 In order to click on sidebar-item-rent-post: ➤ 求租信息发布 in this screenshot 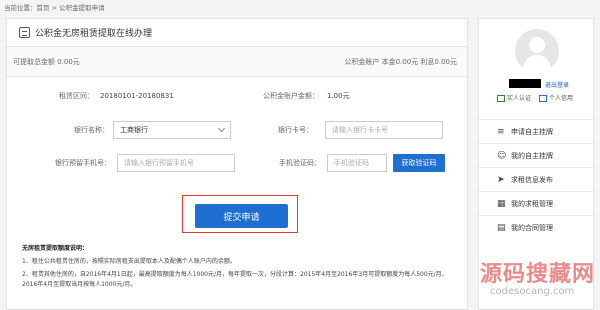, I will do `click(536, 179)`.